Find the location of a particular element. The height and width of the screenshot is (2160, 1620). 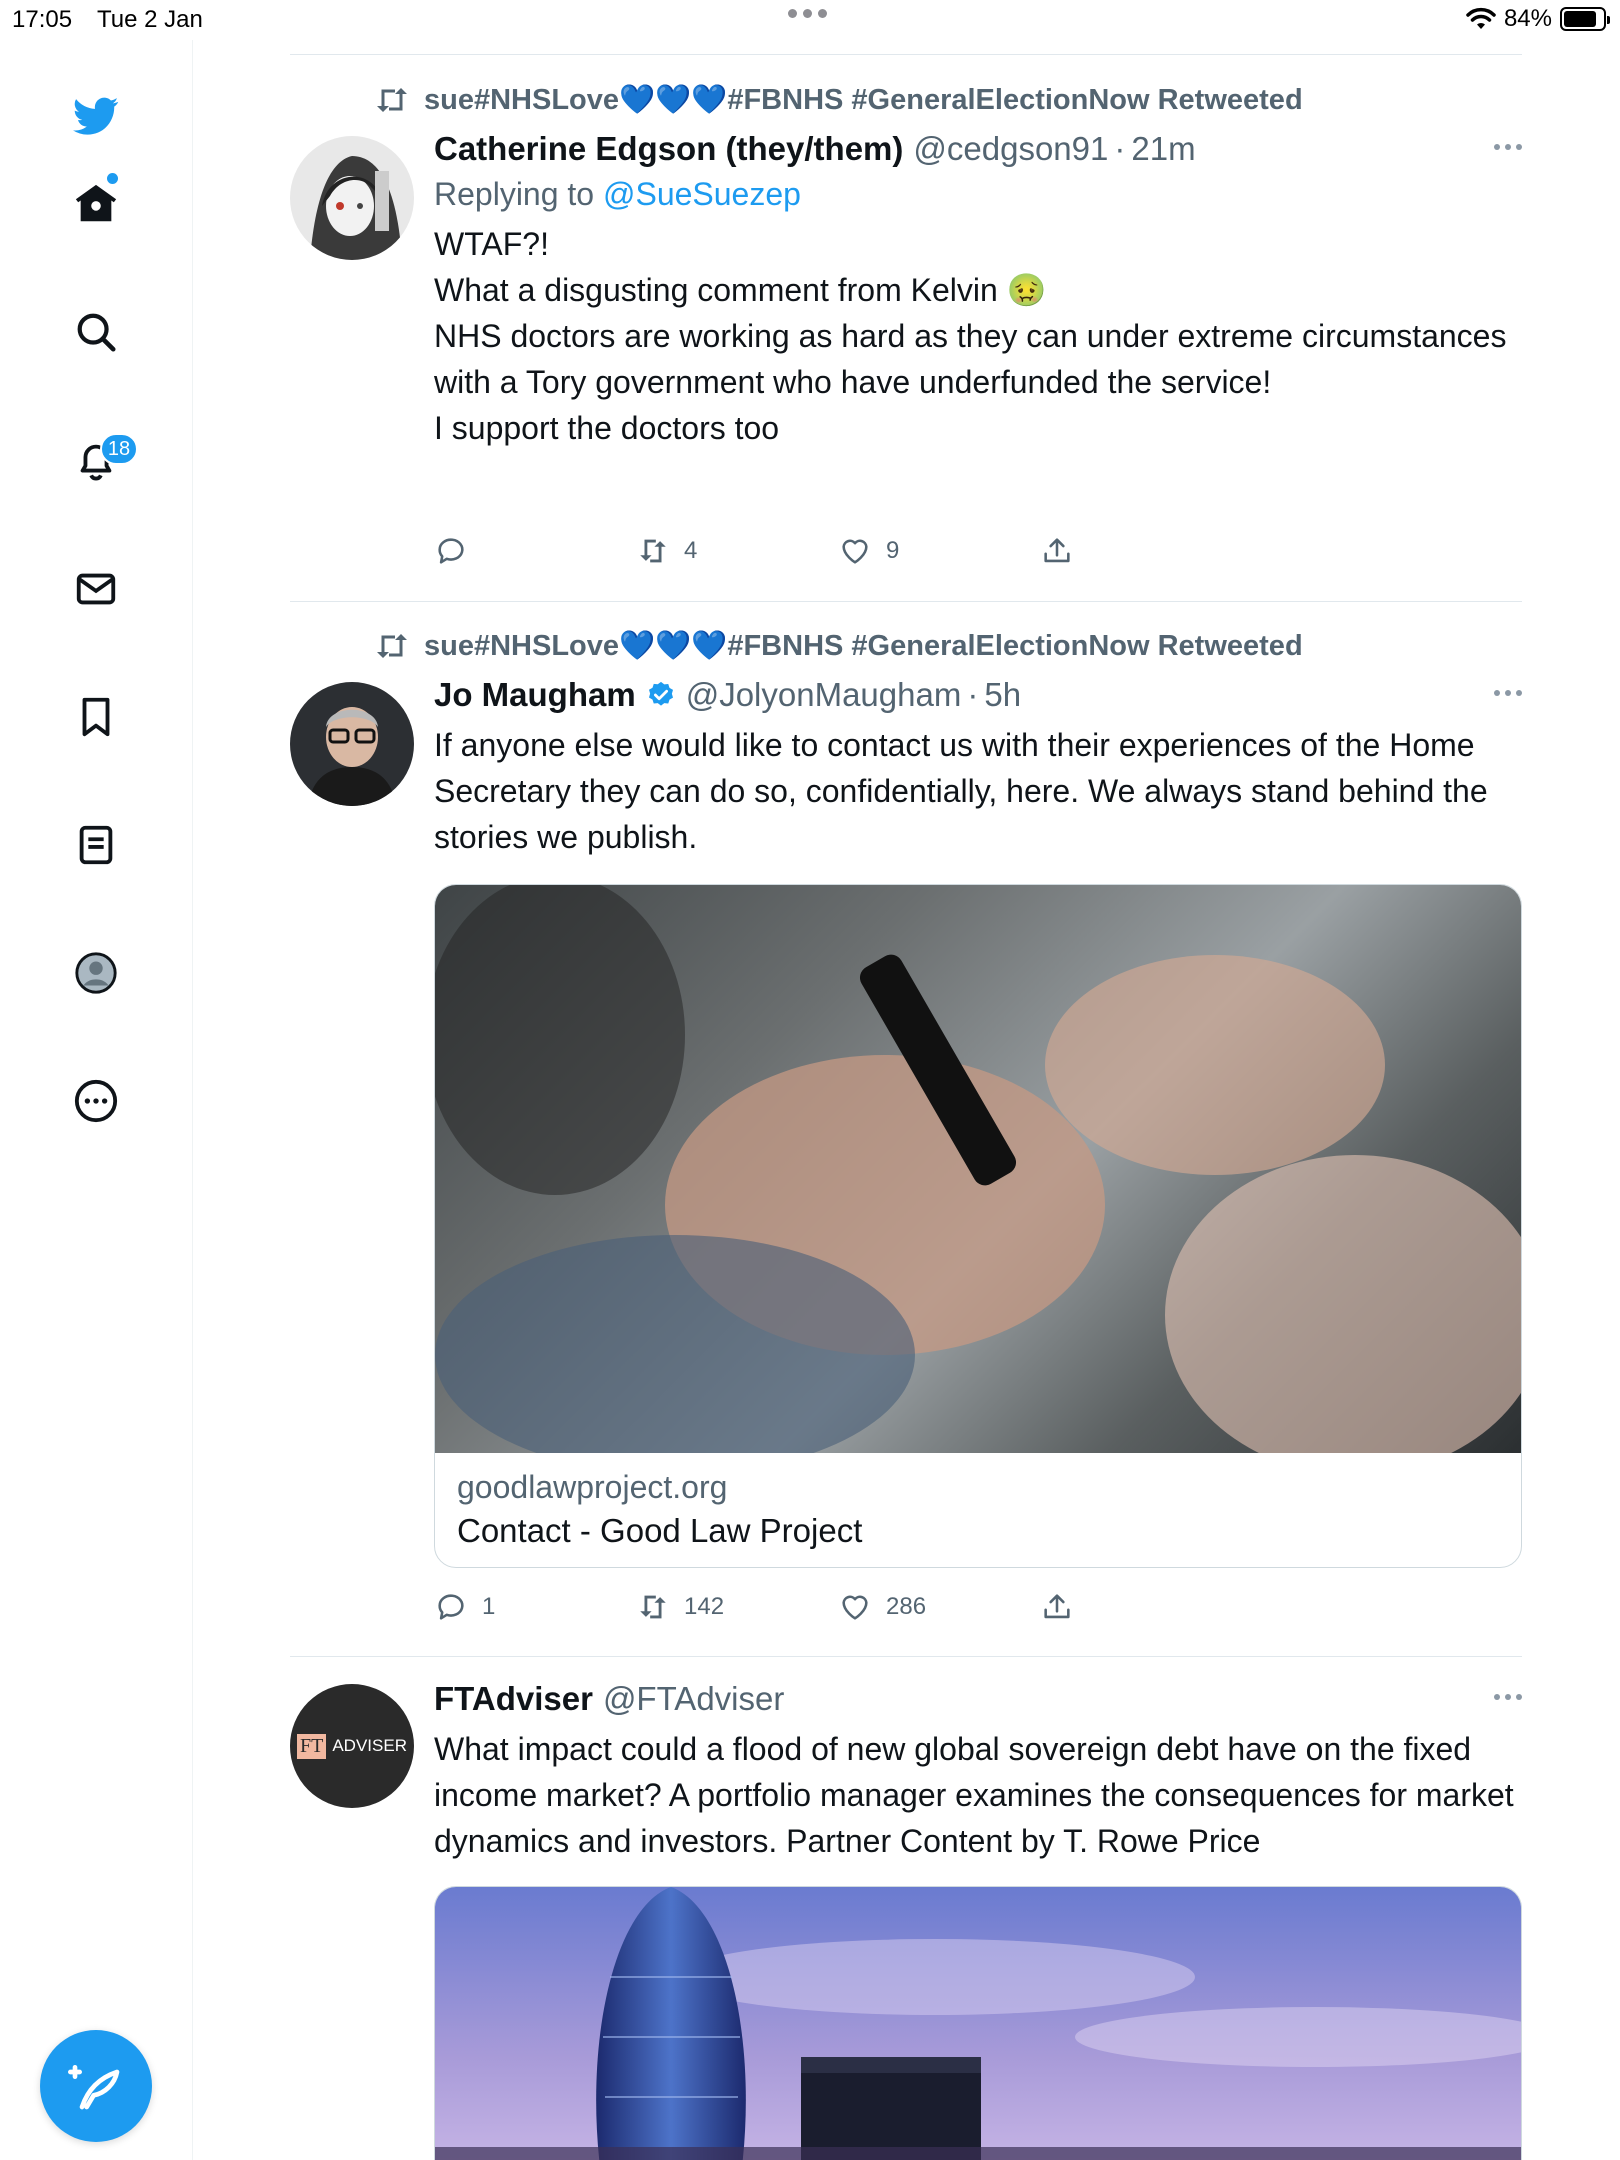

tweet-media is located at coordinates (978, 2023).